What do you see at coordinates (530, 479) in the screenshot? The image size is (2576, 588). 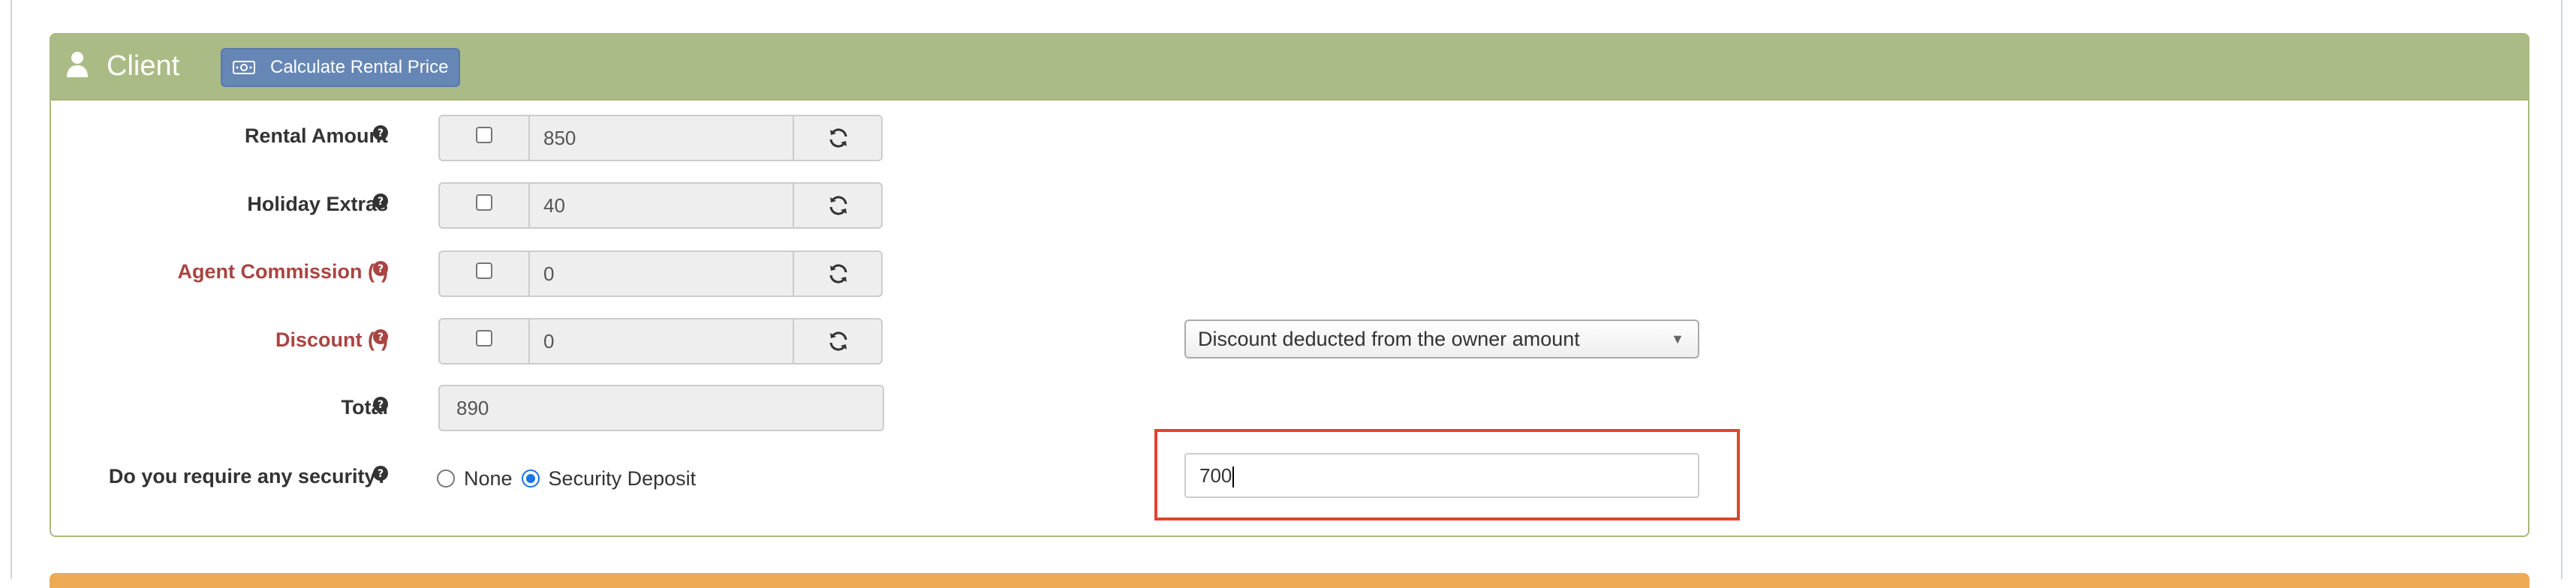 I see `security-deposit-radio` at bounding box center [530, 479].